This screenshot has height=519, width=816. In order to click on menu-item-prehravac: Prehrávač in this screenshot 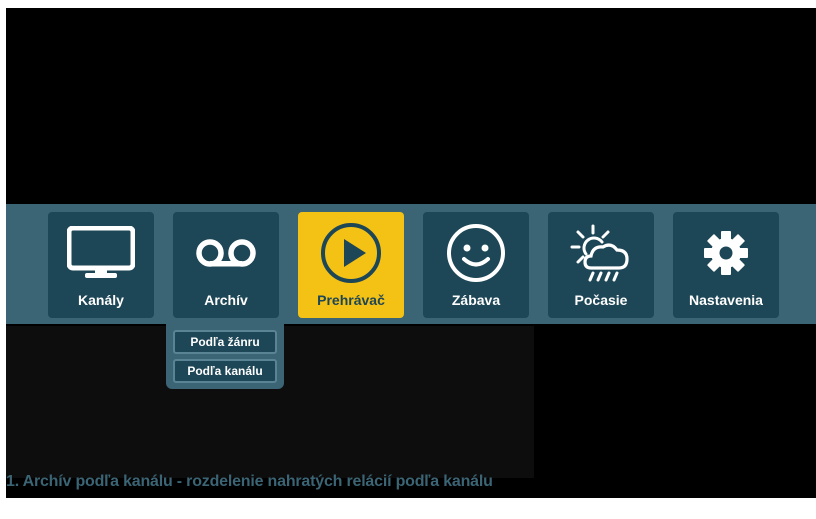, I will do `click(351, 265)`.